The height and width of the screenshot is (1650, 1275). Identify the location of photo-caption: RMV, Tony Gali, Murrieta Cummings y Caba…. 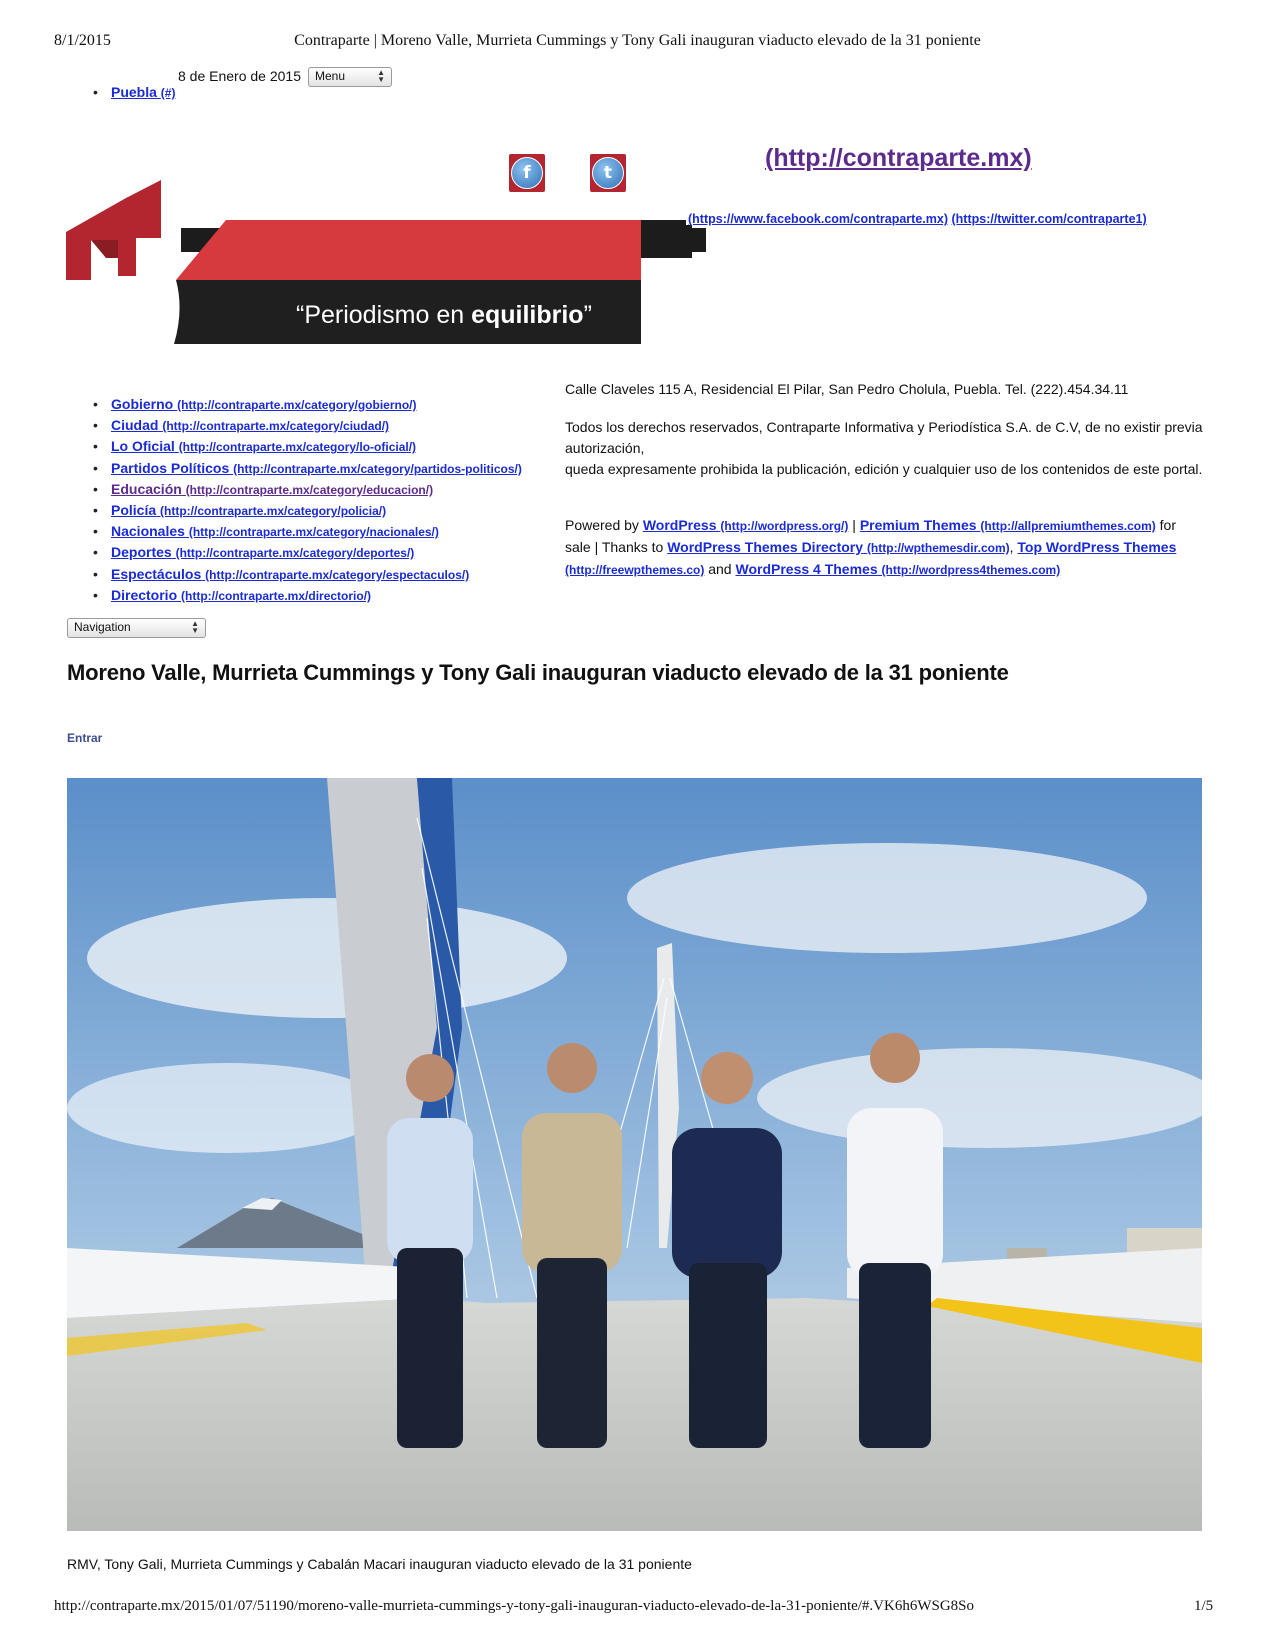
(379, 1564).